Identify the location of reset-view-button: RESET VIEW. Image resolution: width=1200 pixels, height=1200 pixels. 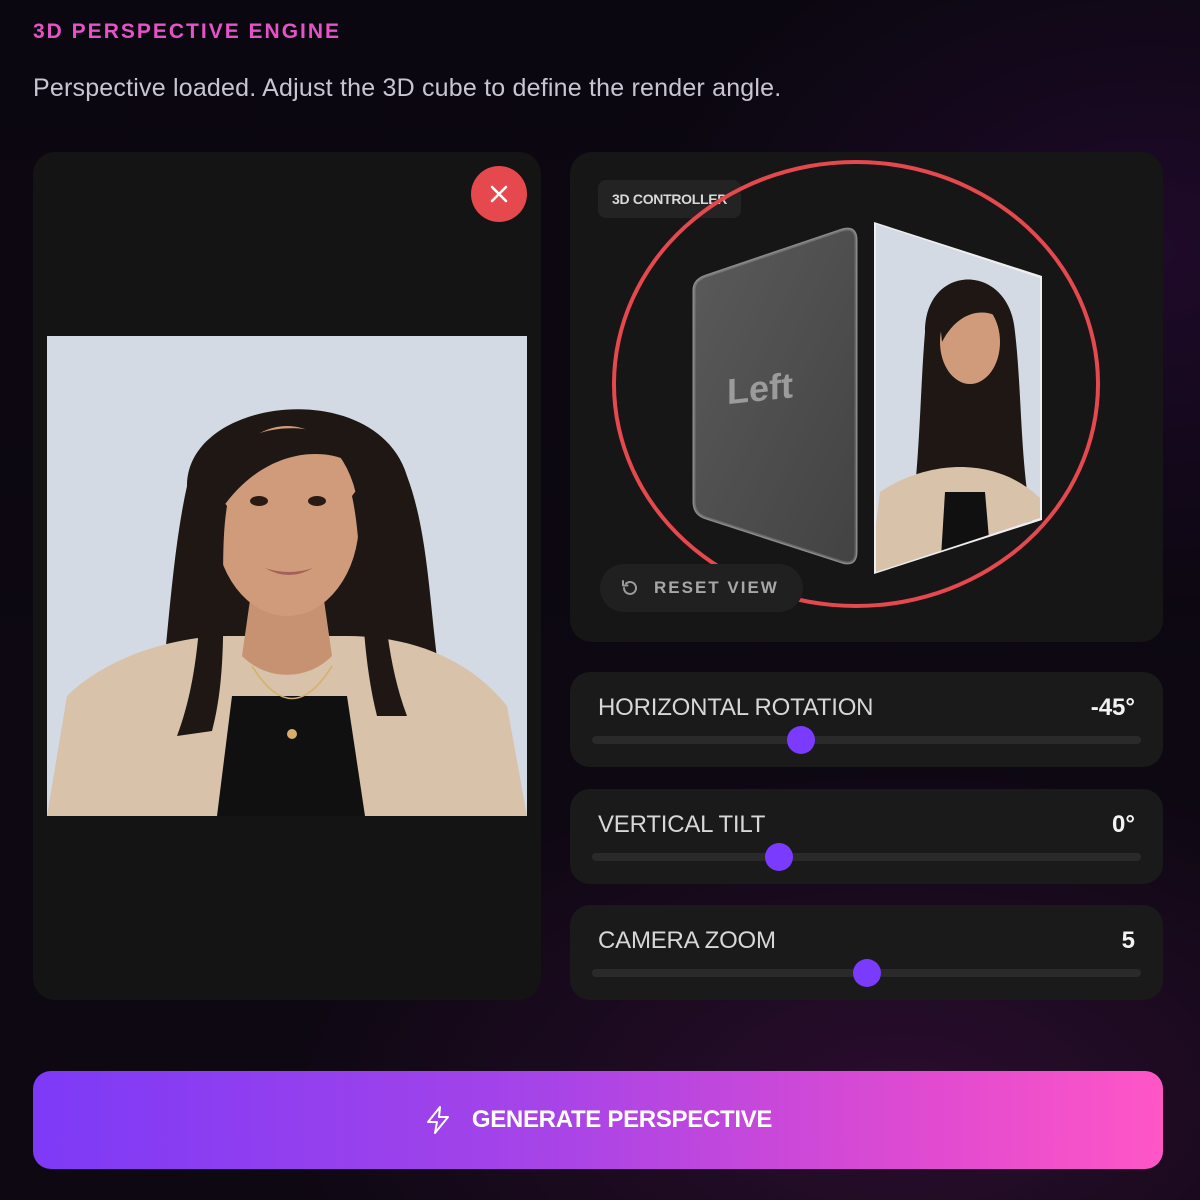
(701, 588).